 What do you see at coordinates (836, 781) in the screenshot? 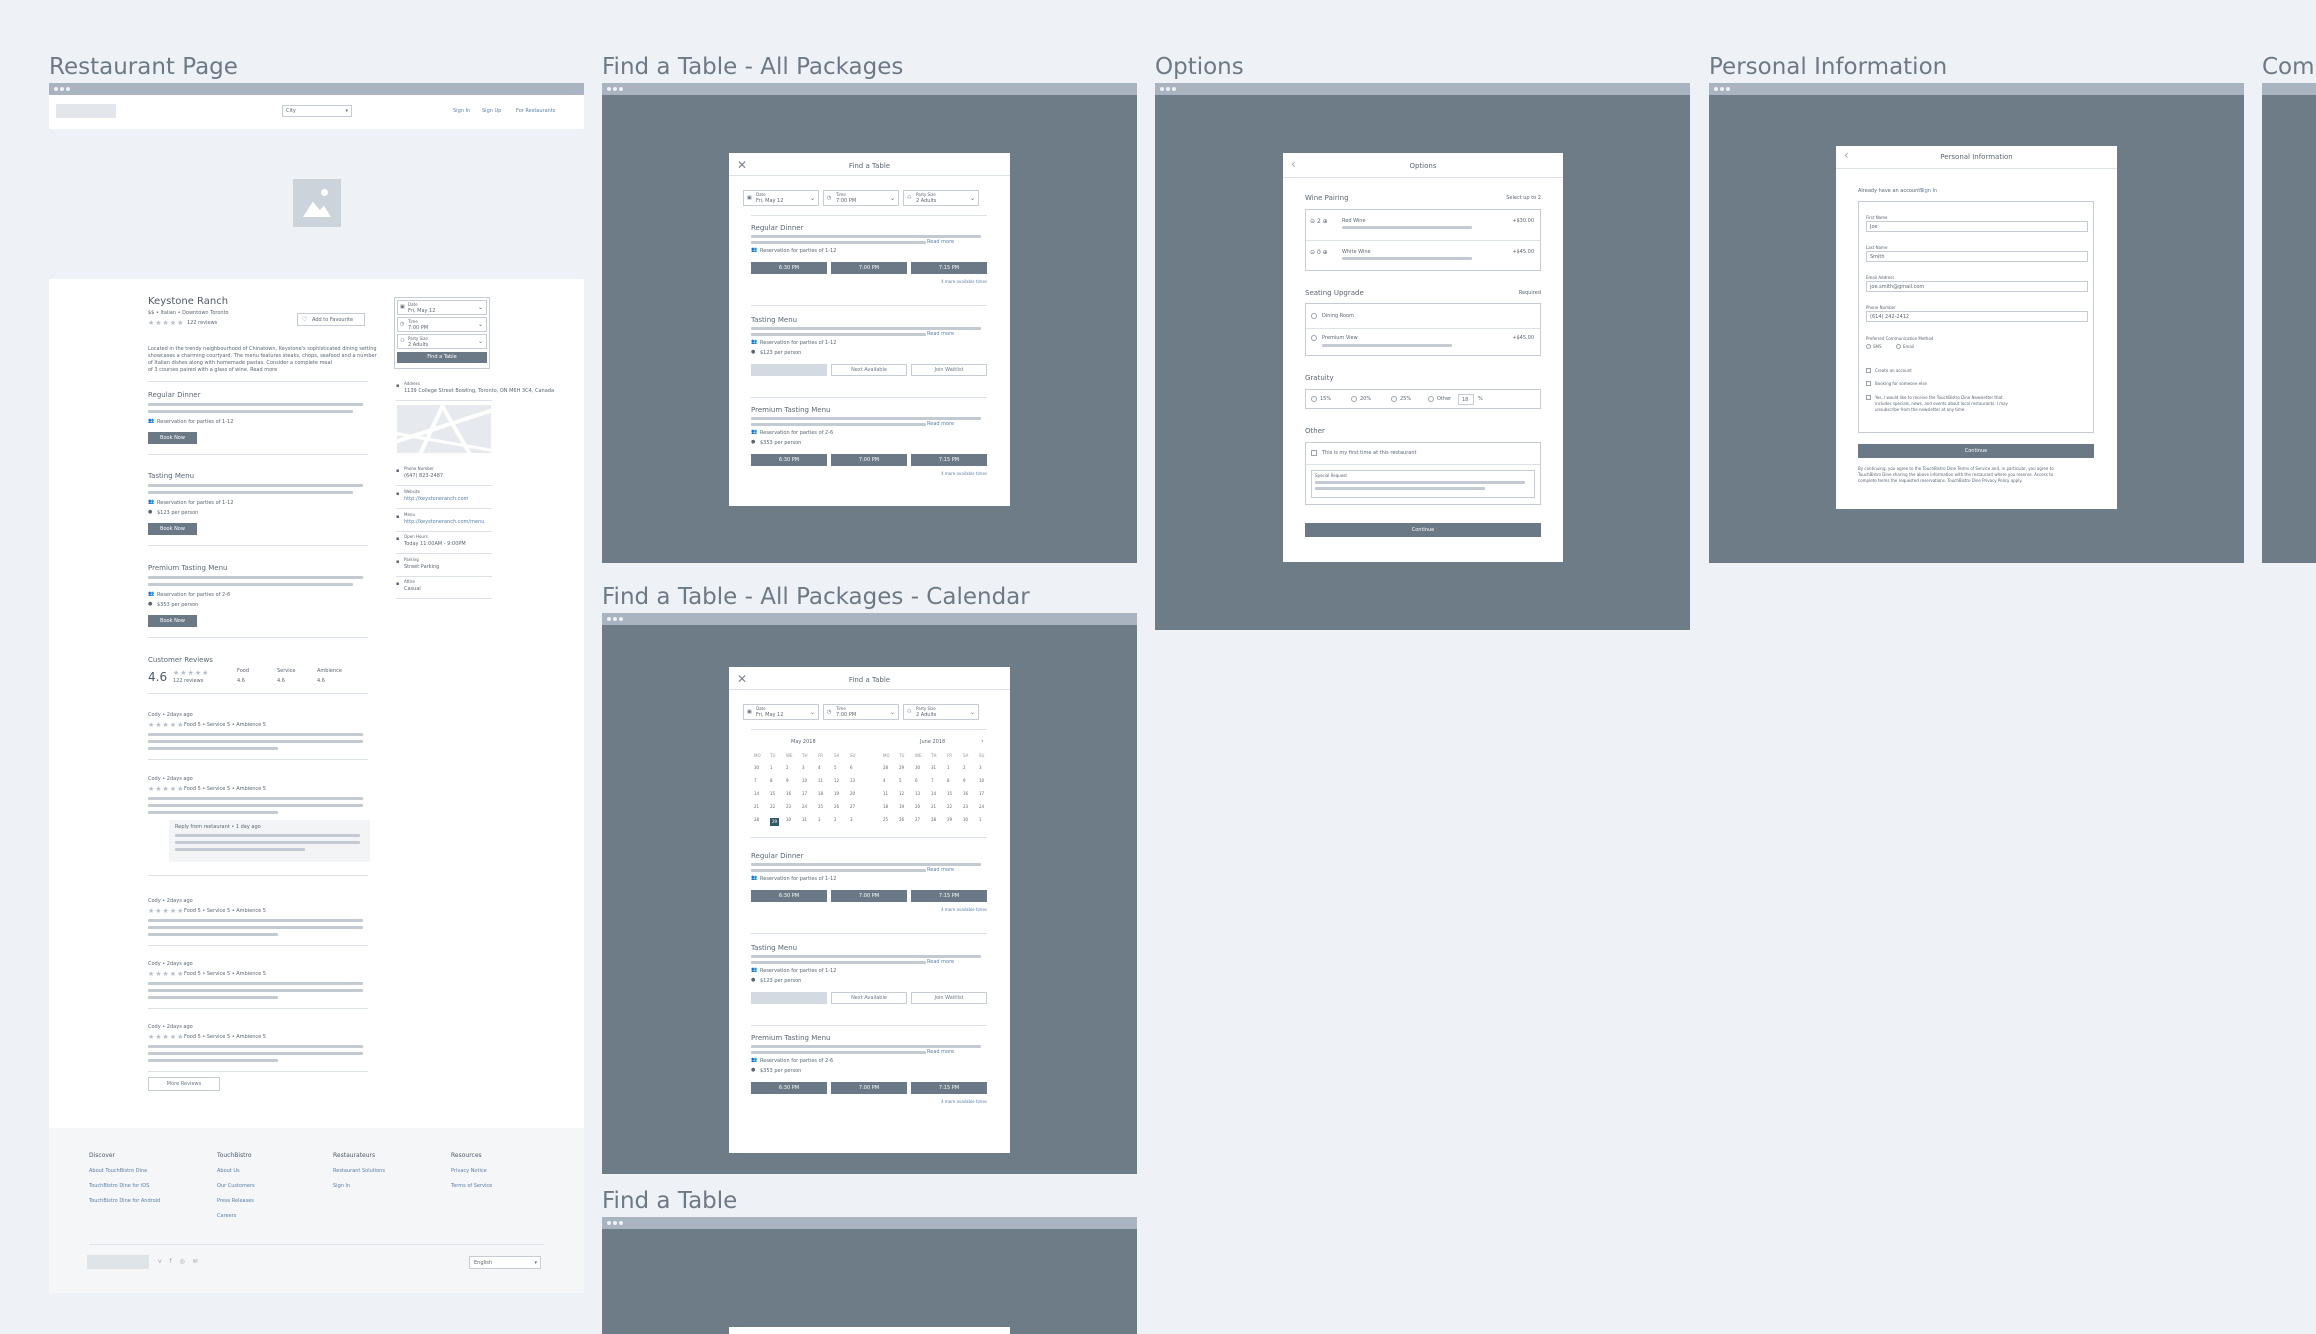
I see `calendar-day: 12` at bounding box center [836, 781].